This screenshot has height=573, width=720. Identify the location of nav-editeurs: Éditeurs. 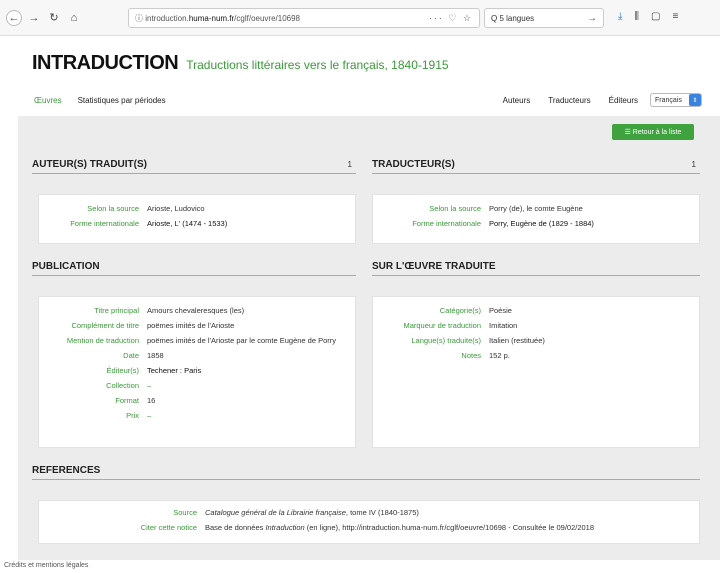
(623, 100).